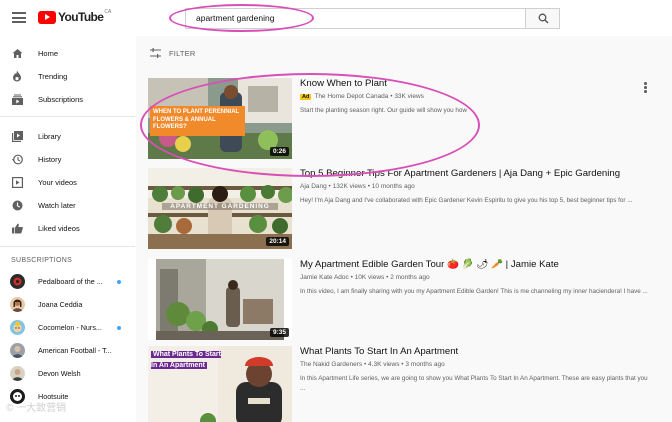 This screenshot has height=422, width=672. Describe the element at coordinates (108, 12) in the screenshot. I see `logo-region: CA` at that location.